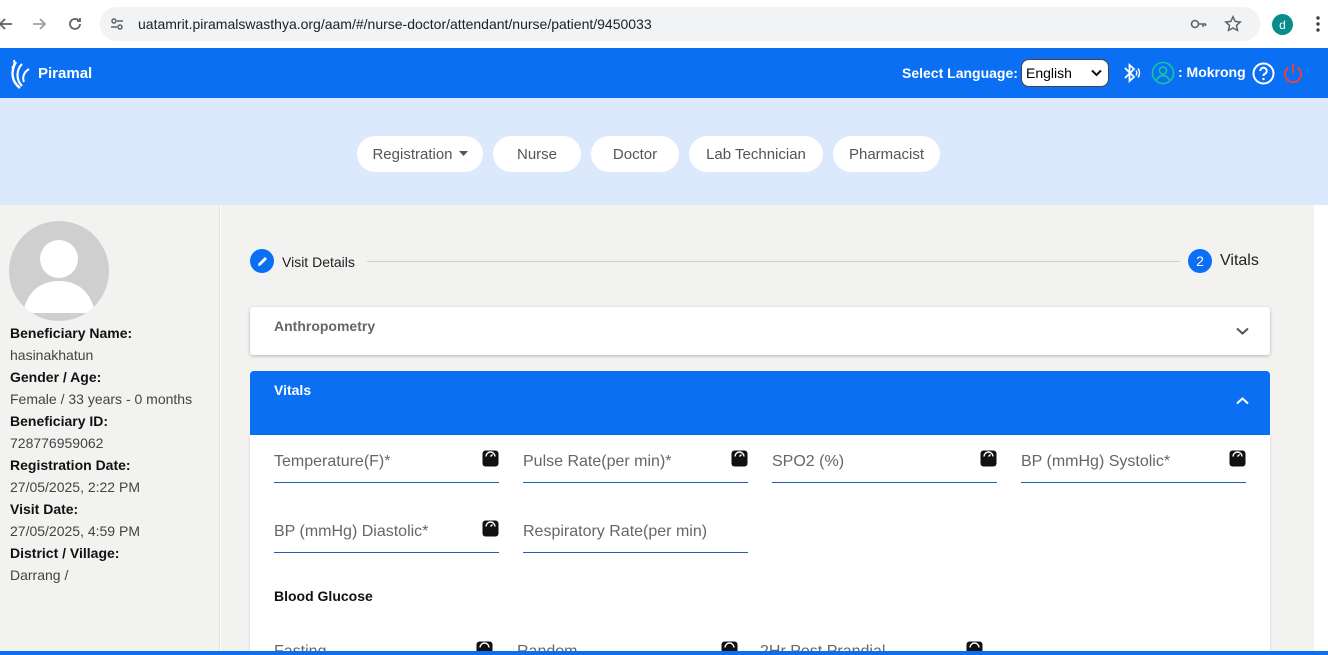 The image size is (1328, 655). Describe the element at coordinates (323, 596) in the screenshot. I see `blood-glucose-title: Blood Glucose` at that location.